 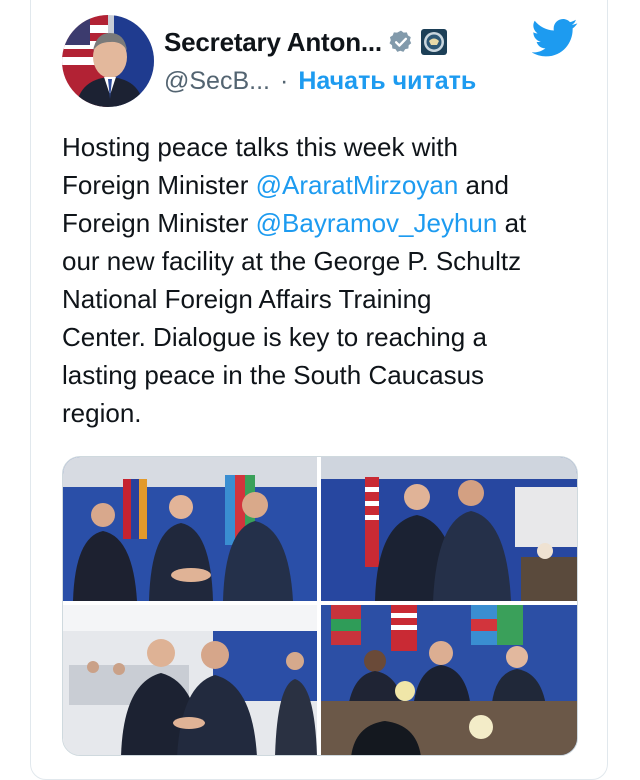 What do you see at coordinates (449, 680) in the screenshot?
I see `photo-meeting-table` at bounding box center [449, 680].